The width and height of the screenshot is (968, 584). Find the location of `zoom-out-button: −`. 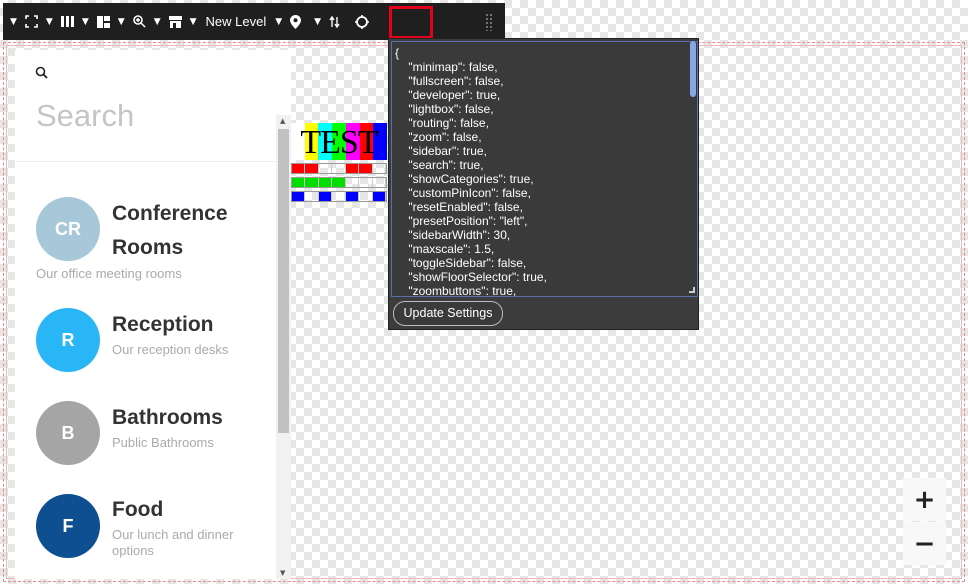

zoom-out-button: − is located at coordinates (924, 543).